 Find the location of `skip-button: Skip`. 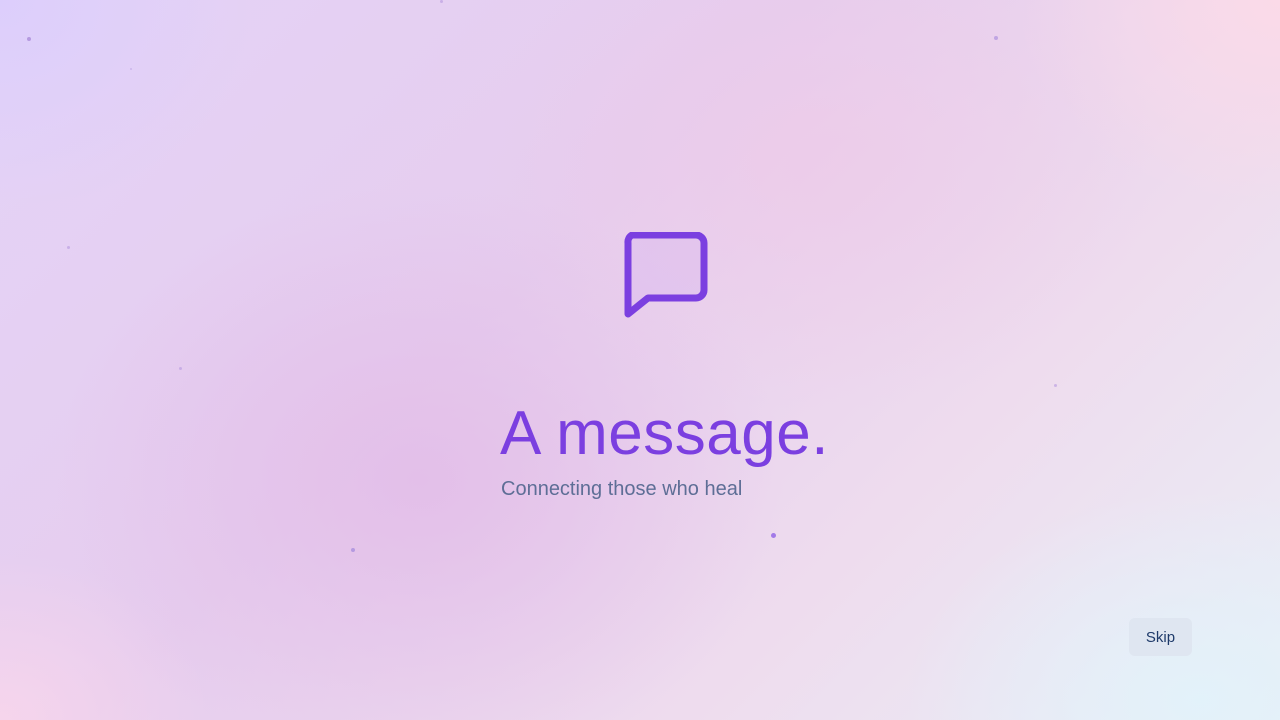

skip-button: Skip is located at coordinates (1160, 637).